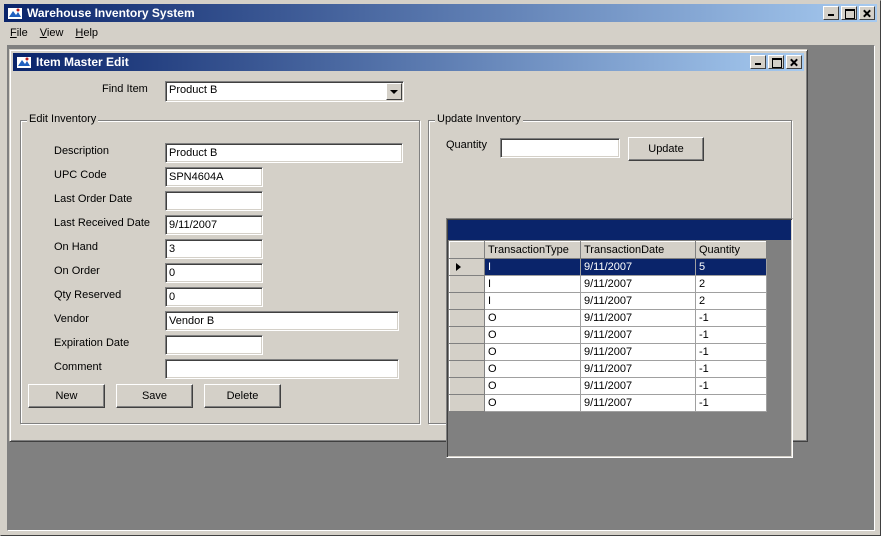 This screenshot has width=881, height=536. I want to click on app-titlebar: Warehouse Inventory System, so click(440, 13).